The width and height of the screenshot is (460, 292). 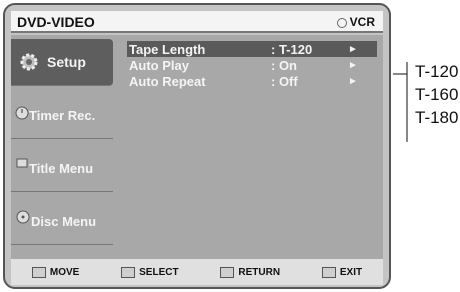 I want to click on move-key-icon, so click(x=38, y=272).